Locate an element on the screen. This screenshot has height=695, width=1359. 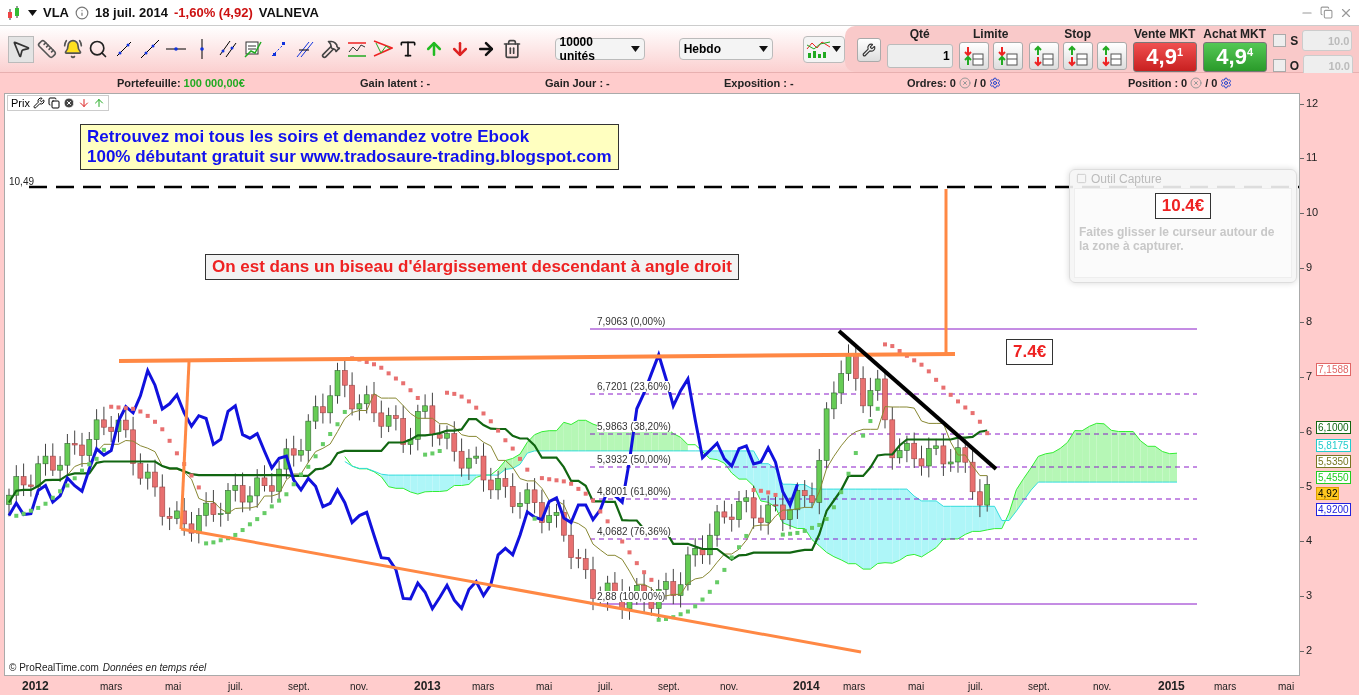
price-change: -1,60% (4,92) is located at coordinates (213, 13).